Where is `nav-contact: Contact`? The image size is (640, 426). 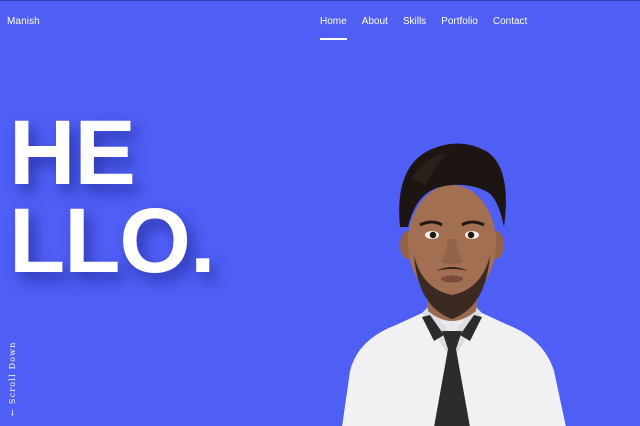
nav-contact: Contact is located at coordinates (510, 21).